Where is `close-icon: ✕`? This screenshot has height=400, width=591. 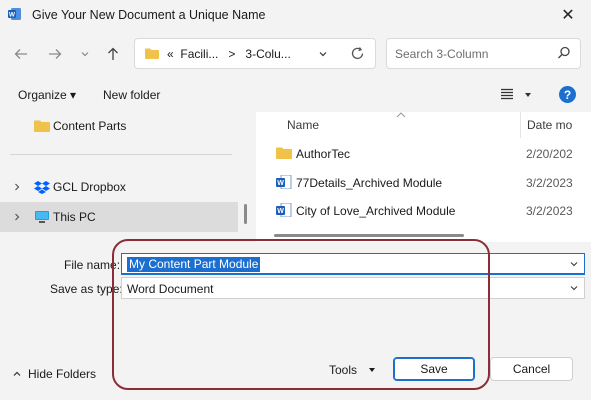
close-icon: ✕ is located at coordinates (568, 15).